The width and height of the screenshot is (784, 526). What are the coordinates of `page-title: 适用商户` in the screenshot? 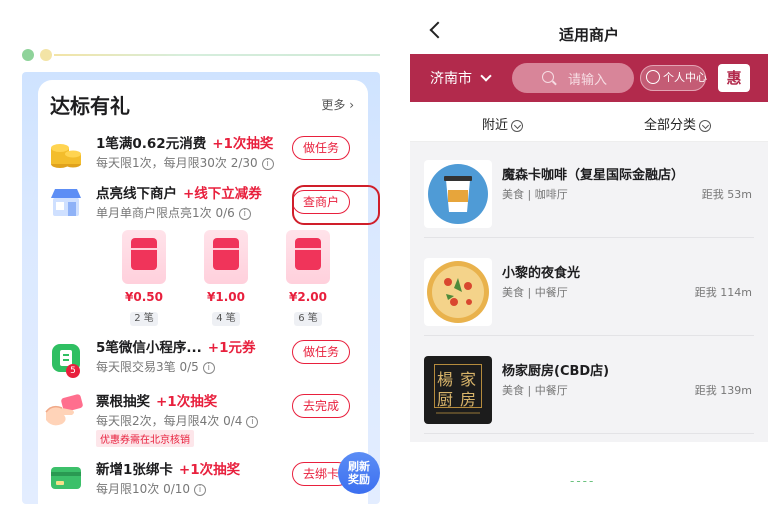 It's located at (588, 35).